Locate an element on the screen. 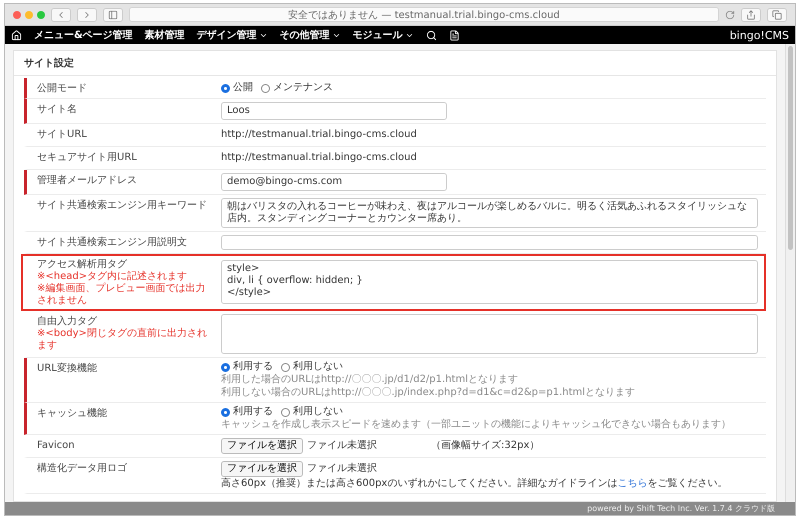 The image size is (800, 519). guide-text: 高さ60px（推奨）または高さ600pxのいずれかにしてください。詳細なガイドラインはこちら をご覧ください。 is located at coordinates (474, 484).